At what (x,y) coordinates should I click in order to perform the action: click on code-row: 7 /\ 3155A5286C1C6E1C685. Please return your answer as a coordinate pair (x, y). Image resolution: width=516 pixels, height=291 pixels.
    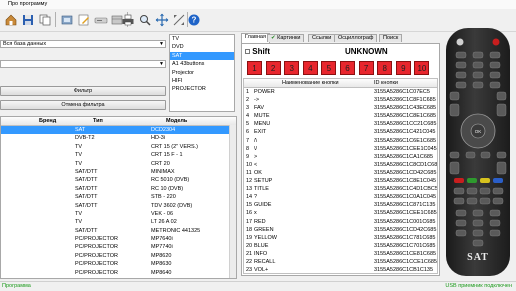
    Looking at the image, I should click on (340, 141).